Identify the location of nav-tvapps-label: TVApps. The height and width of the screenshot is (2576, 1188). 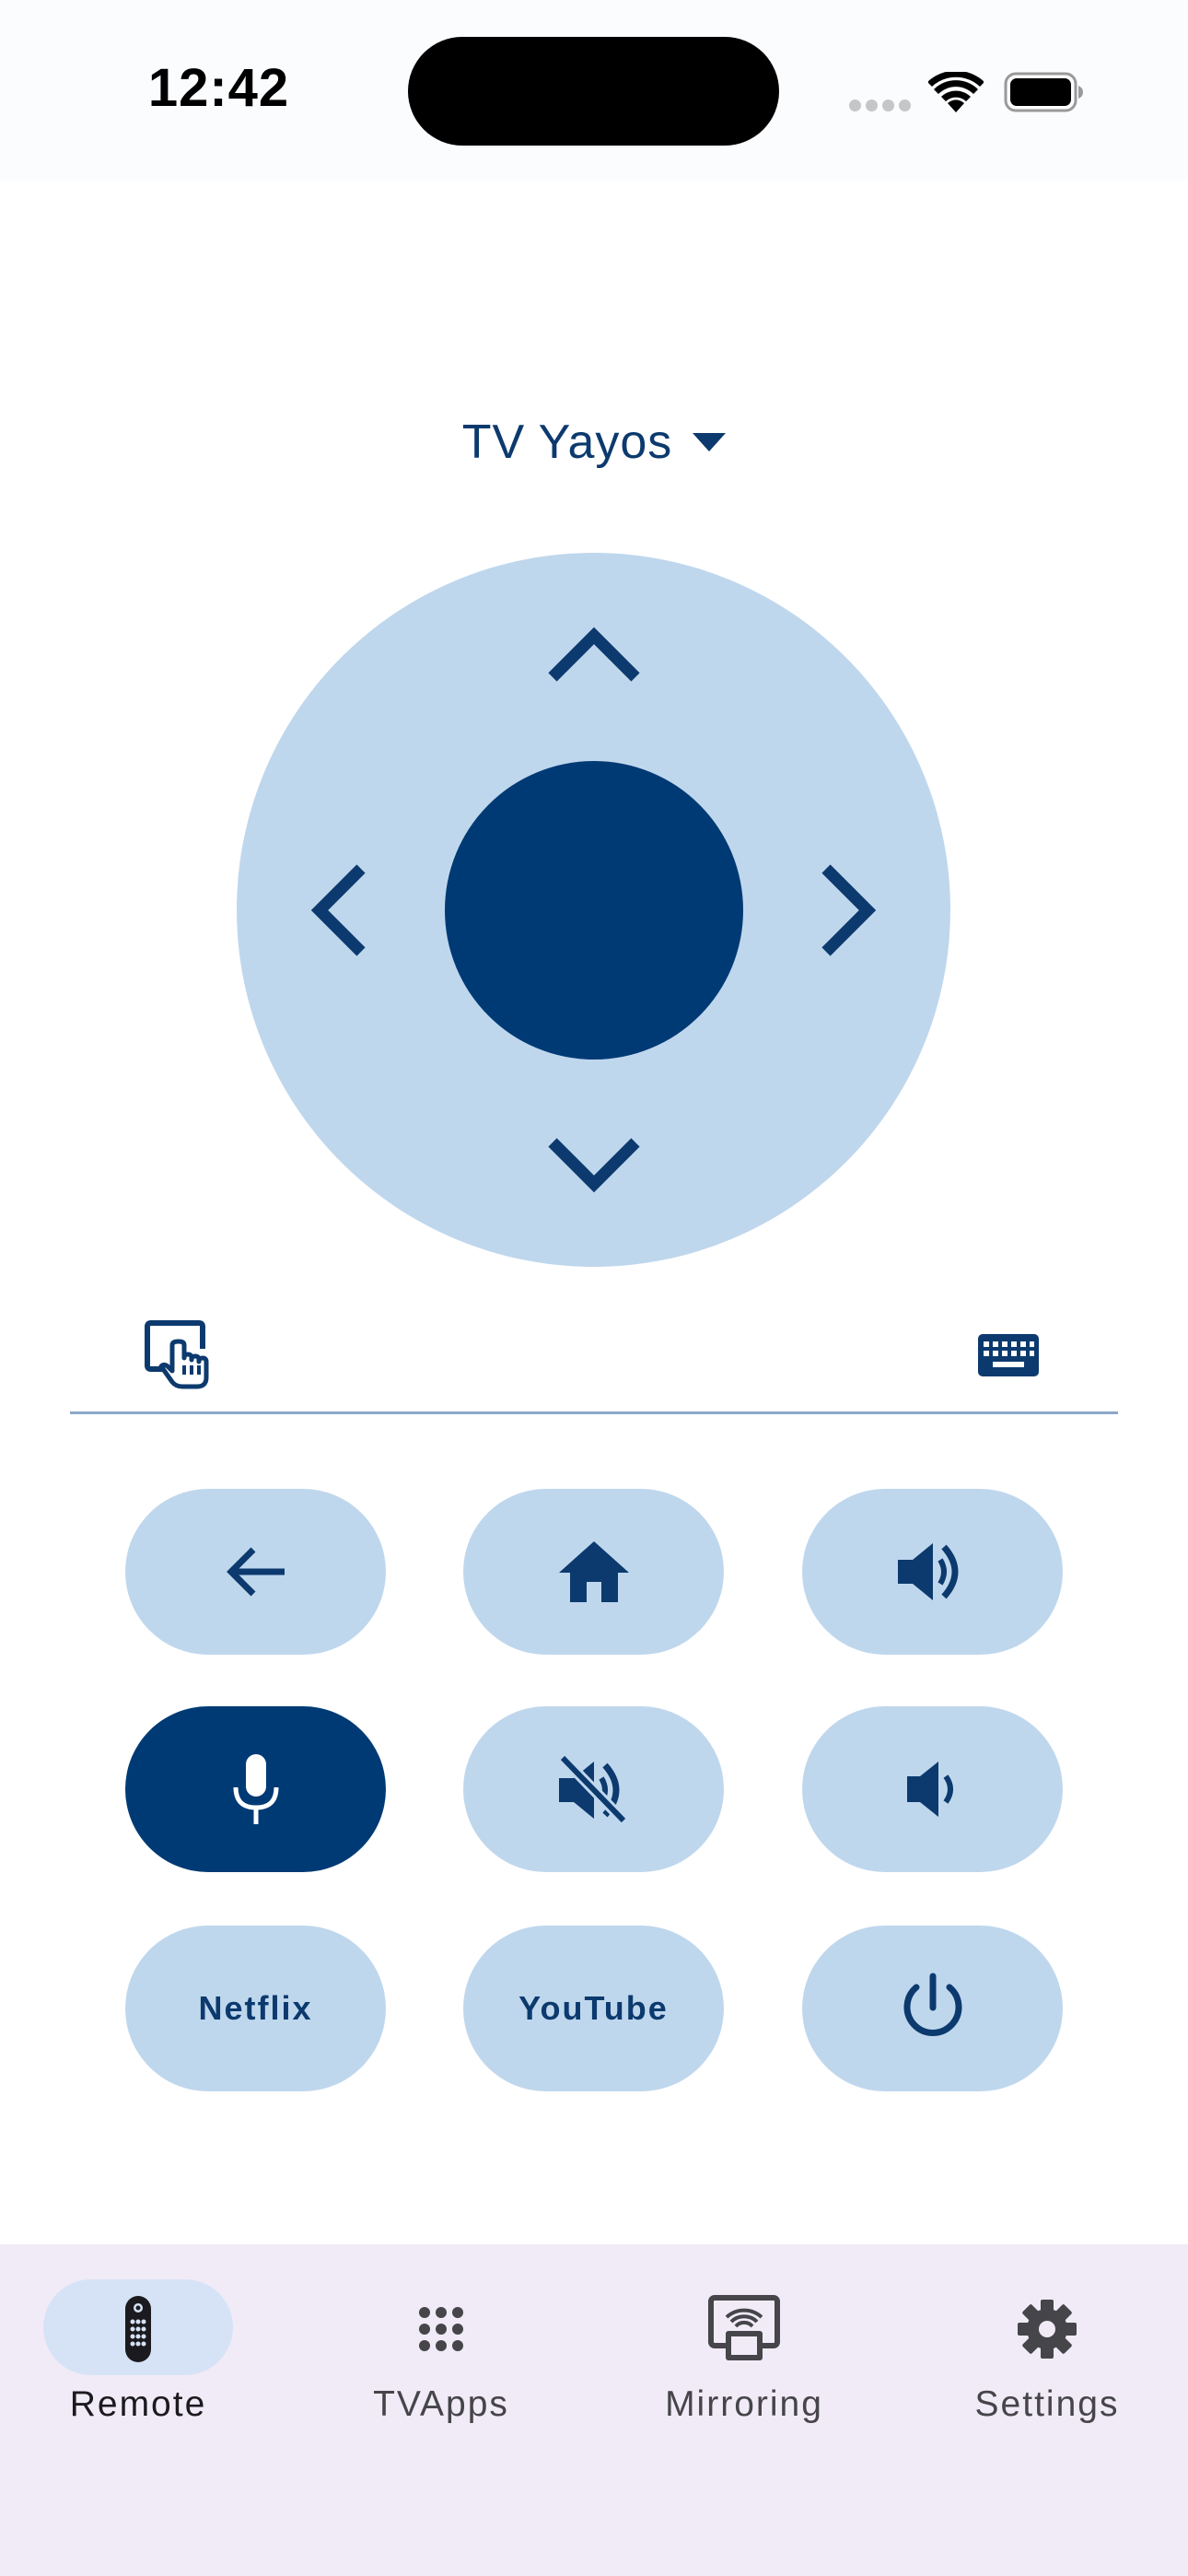
(441, 2404).